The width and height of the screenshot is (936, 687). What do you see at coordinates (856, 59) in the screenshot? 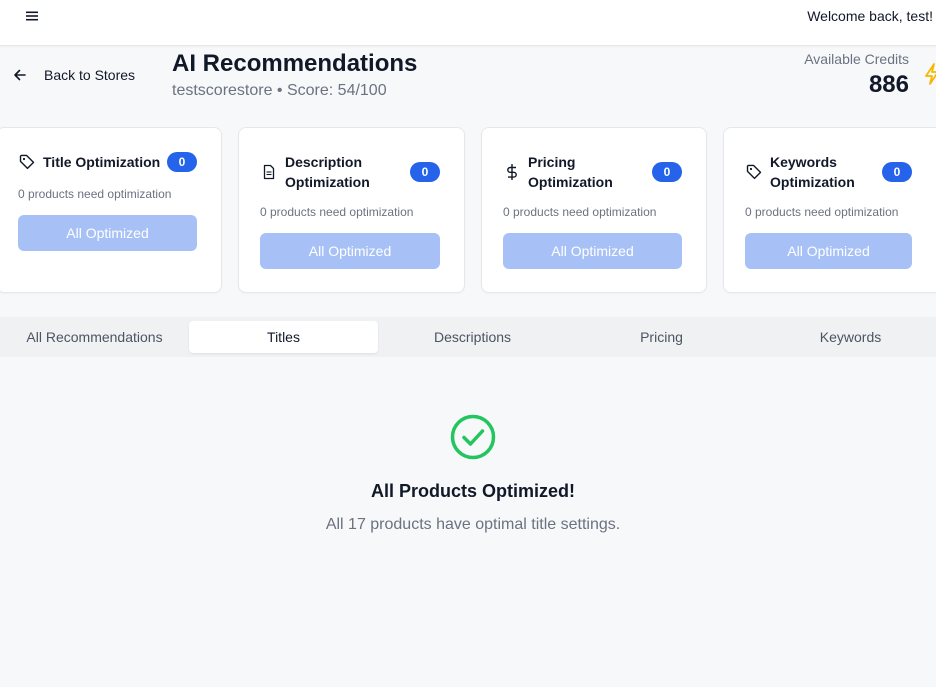
I see `credits-label: Available Credits` at bounding box center [856, 59].